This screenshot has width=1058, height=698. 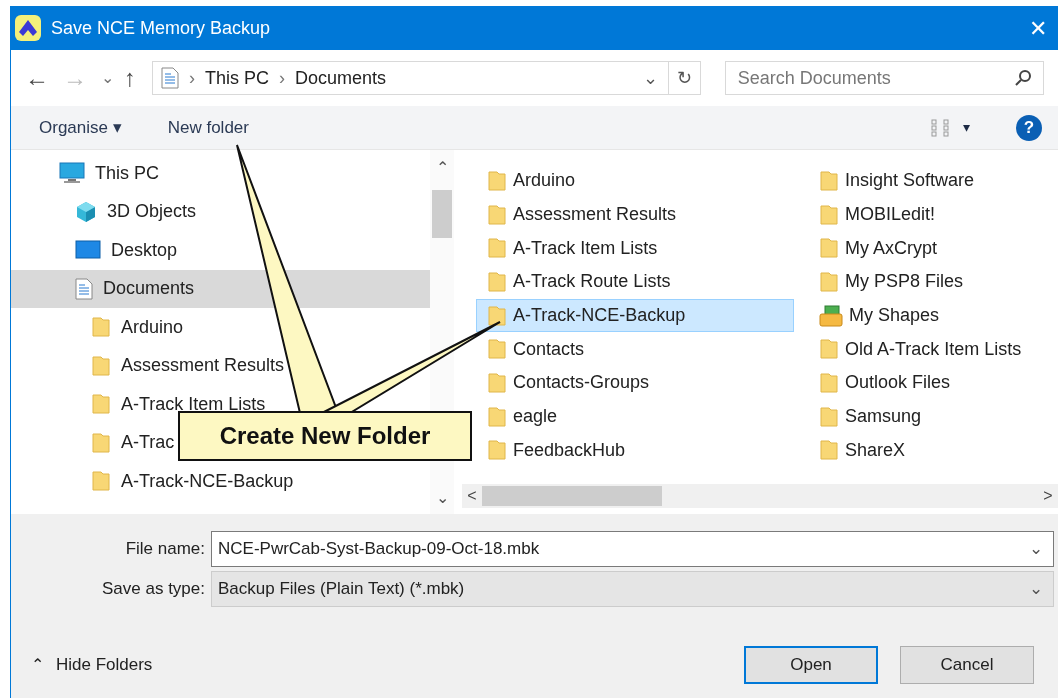 I want to click on window-title: Save NCE Memory Backup, so click(x=161, y=28).